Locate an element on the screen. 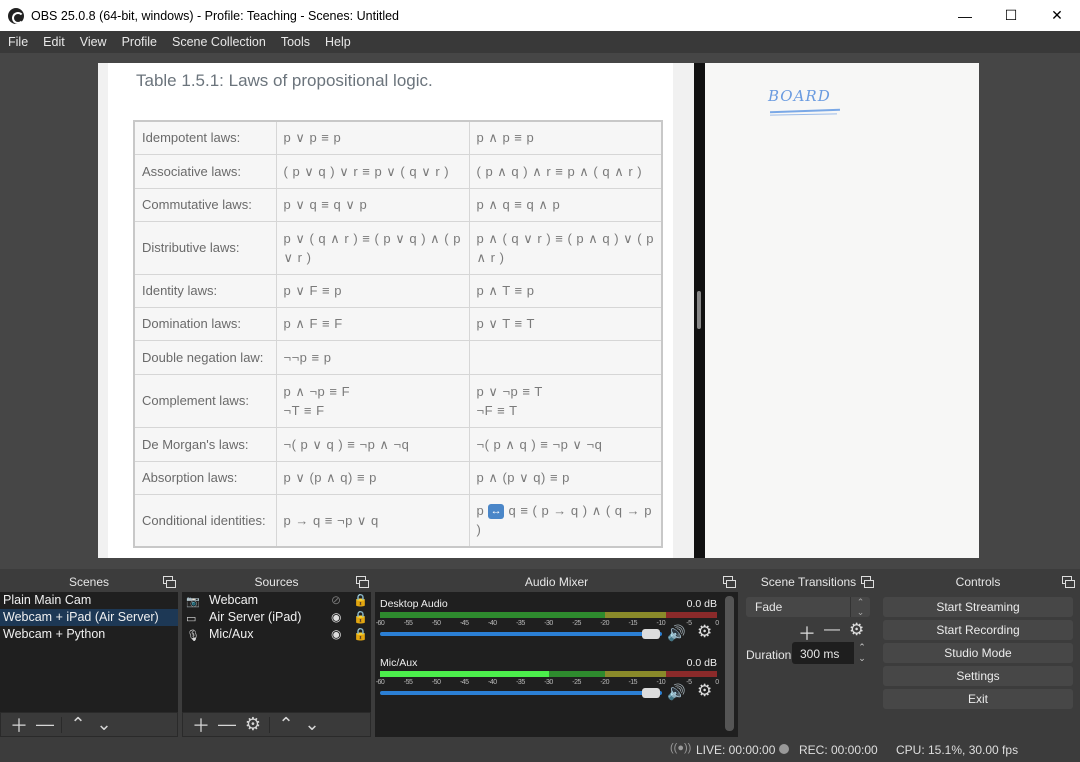 The width and height of the screenshot is (1080, 762). formula-text: p ∧ (p ∨ q) ≡ p is located at coordinates (523, 477).